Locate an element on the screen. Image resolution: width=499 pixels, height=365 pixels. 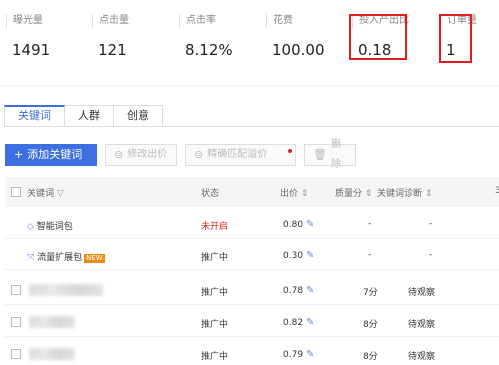
stat-value: 8.12% is located at coordinates (209, 50).